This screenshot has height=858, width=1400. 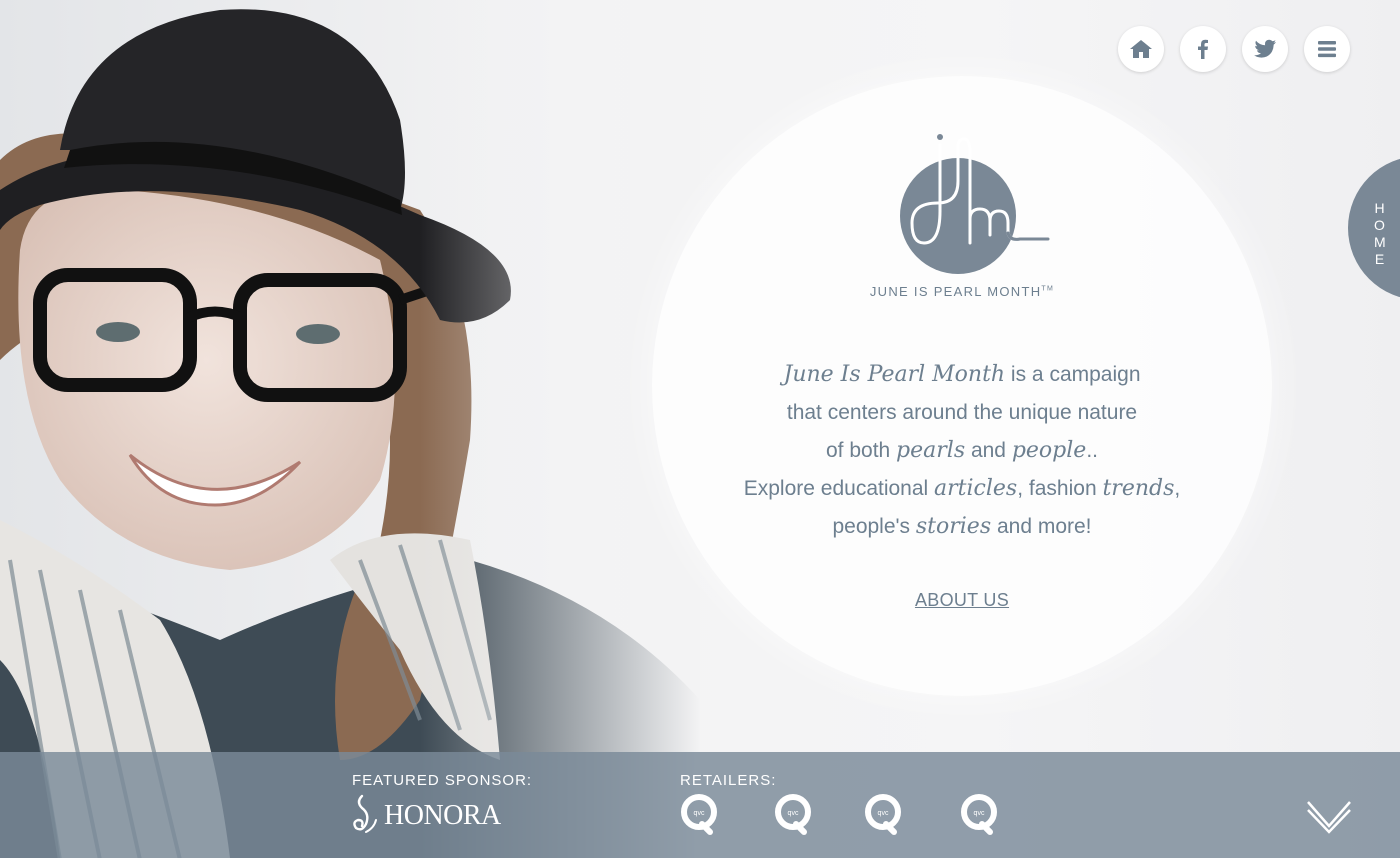 I want to click on twitter-button, so click(x=1265, y=49).